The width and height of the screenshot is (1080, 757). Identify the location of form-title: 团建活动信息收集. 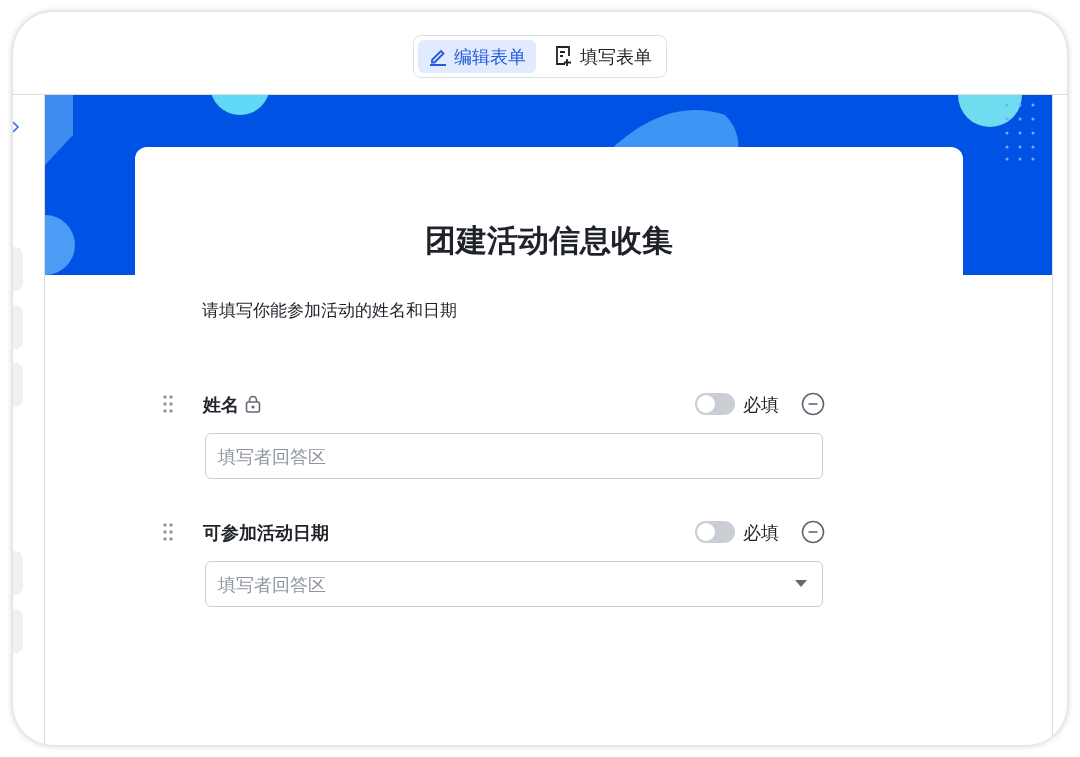
(549, 240).